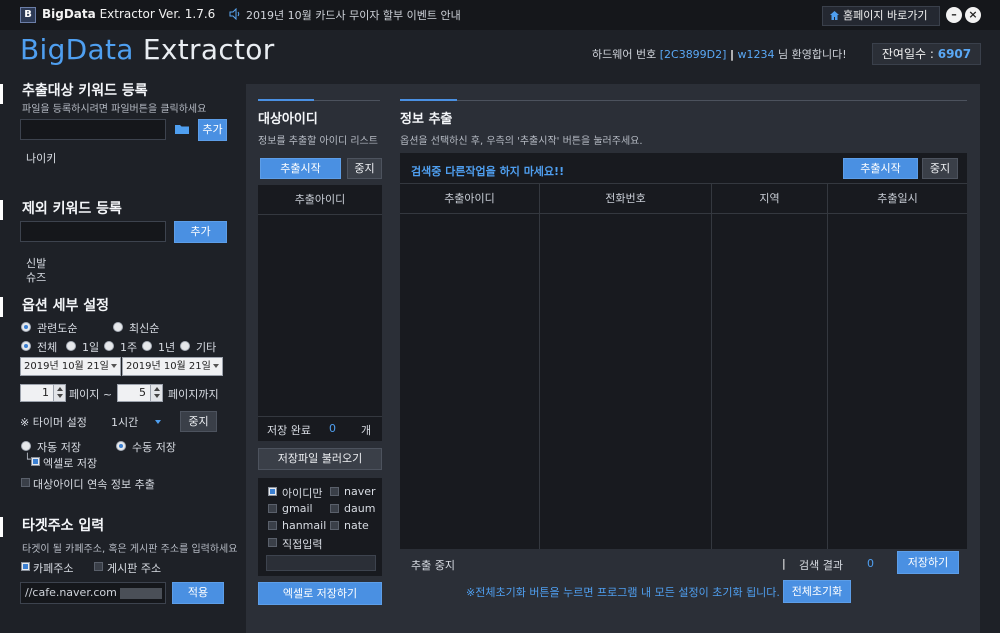 Image resolution: width=1000 pixels, height=633 pixels. Describe the element at coordinates (880, 168) in the screenshot. I see `extract-start-button: 추출시작` at that location.